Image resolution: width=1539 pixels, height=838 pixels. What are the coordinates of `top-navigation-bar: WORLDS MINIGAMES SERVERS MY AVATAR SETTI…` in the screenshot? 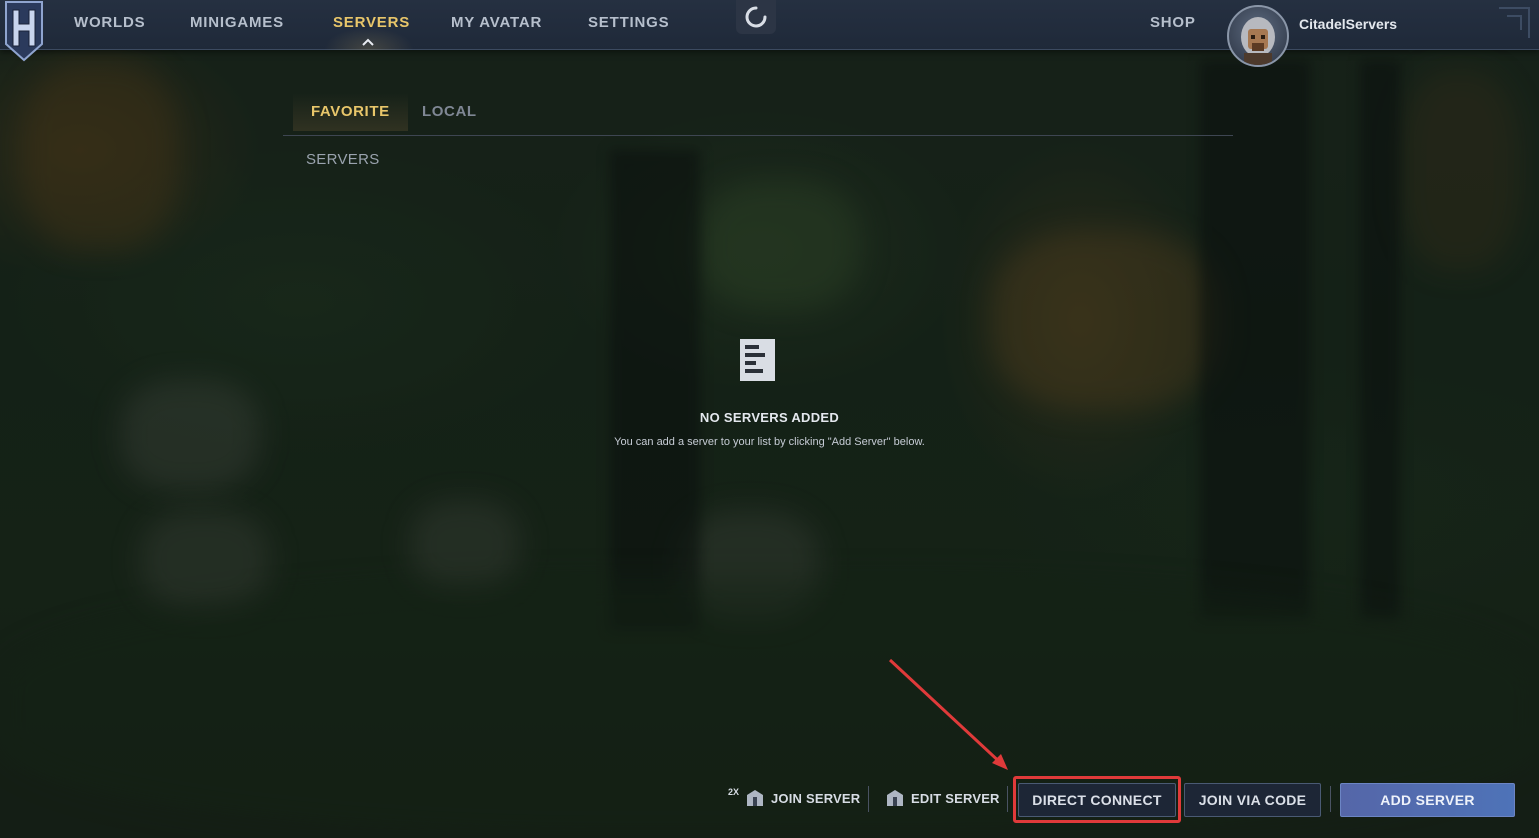 It's located at (769, 33).